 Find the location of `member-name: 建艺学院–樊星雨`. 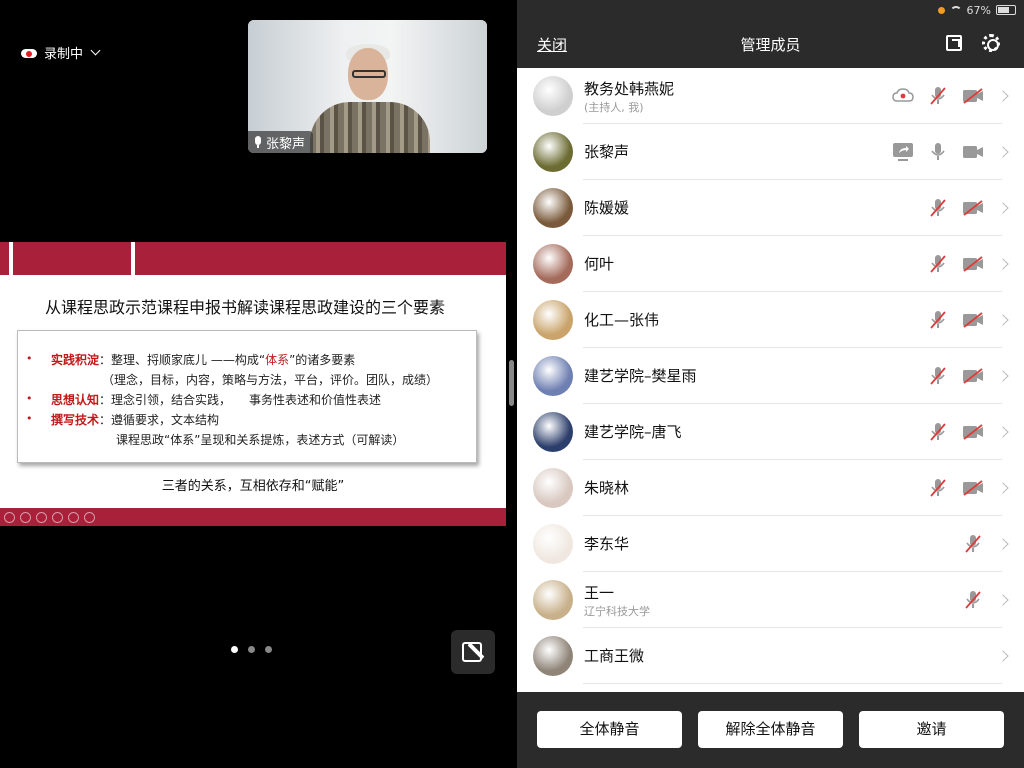

member-name: 建艺学院–樊星雨 is located at coordinates (640, 376).